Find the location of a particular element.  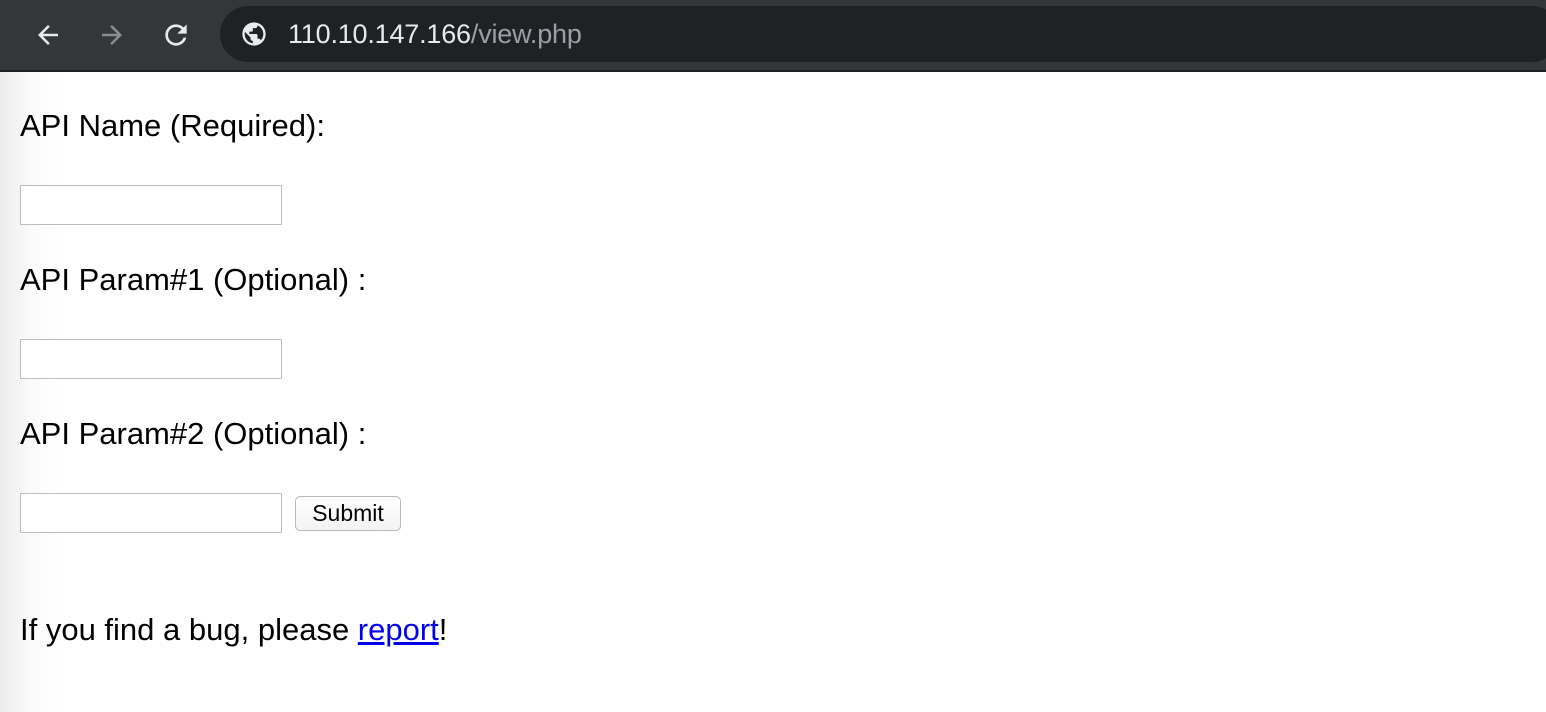

forward-arrow-icon is located at coordinates (112, 35).